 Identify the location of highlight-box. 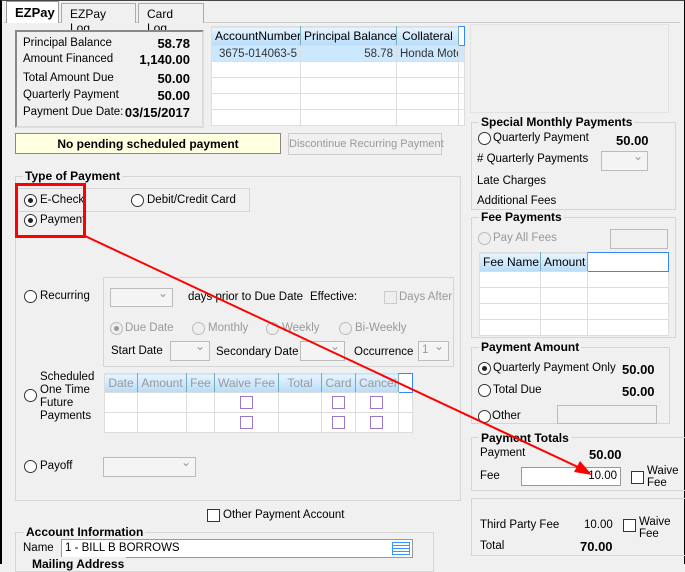
(50, 210).